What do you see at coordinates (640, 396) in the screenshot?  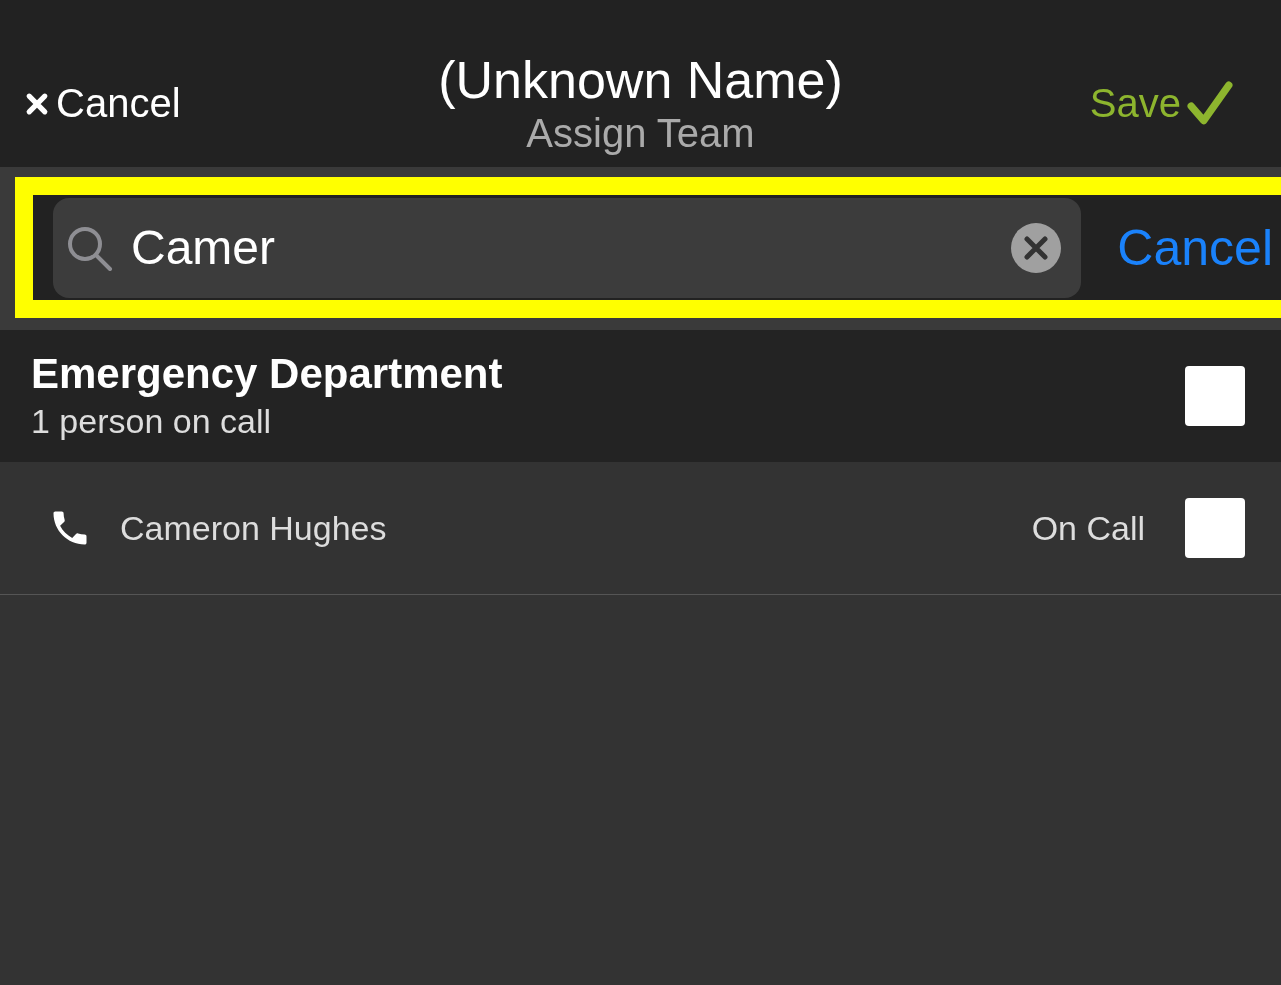 I see `team-row: Emergency Department 1 person on call` at bounding box center [640, 396].